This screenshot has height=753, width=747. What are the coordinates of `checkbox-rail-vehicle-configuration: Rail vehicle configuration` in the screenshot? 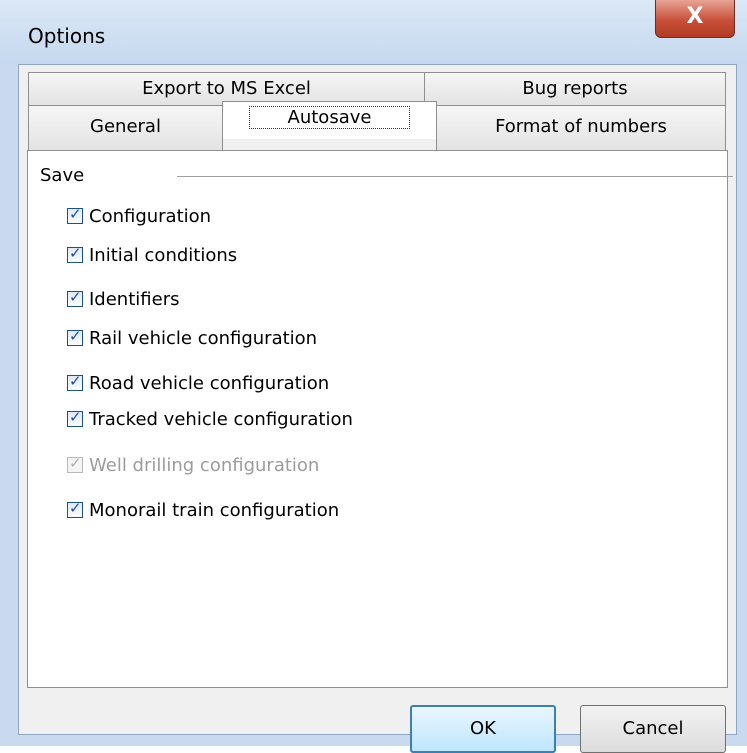 It's located at (192, 338).